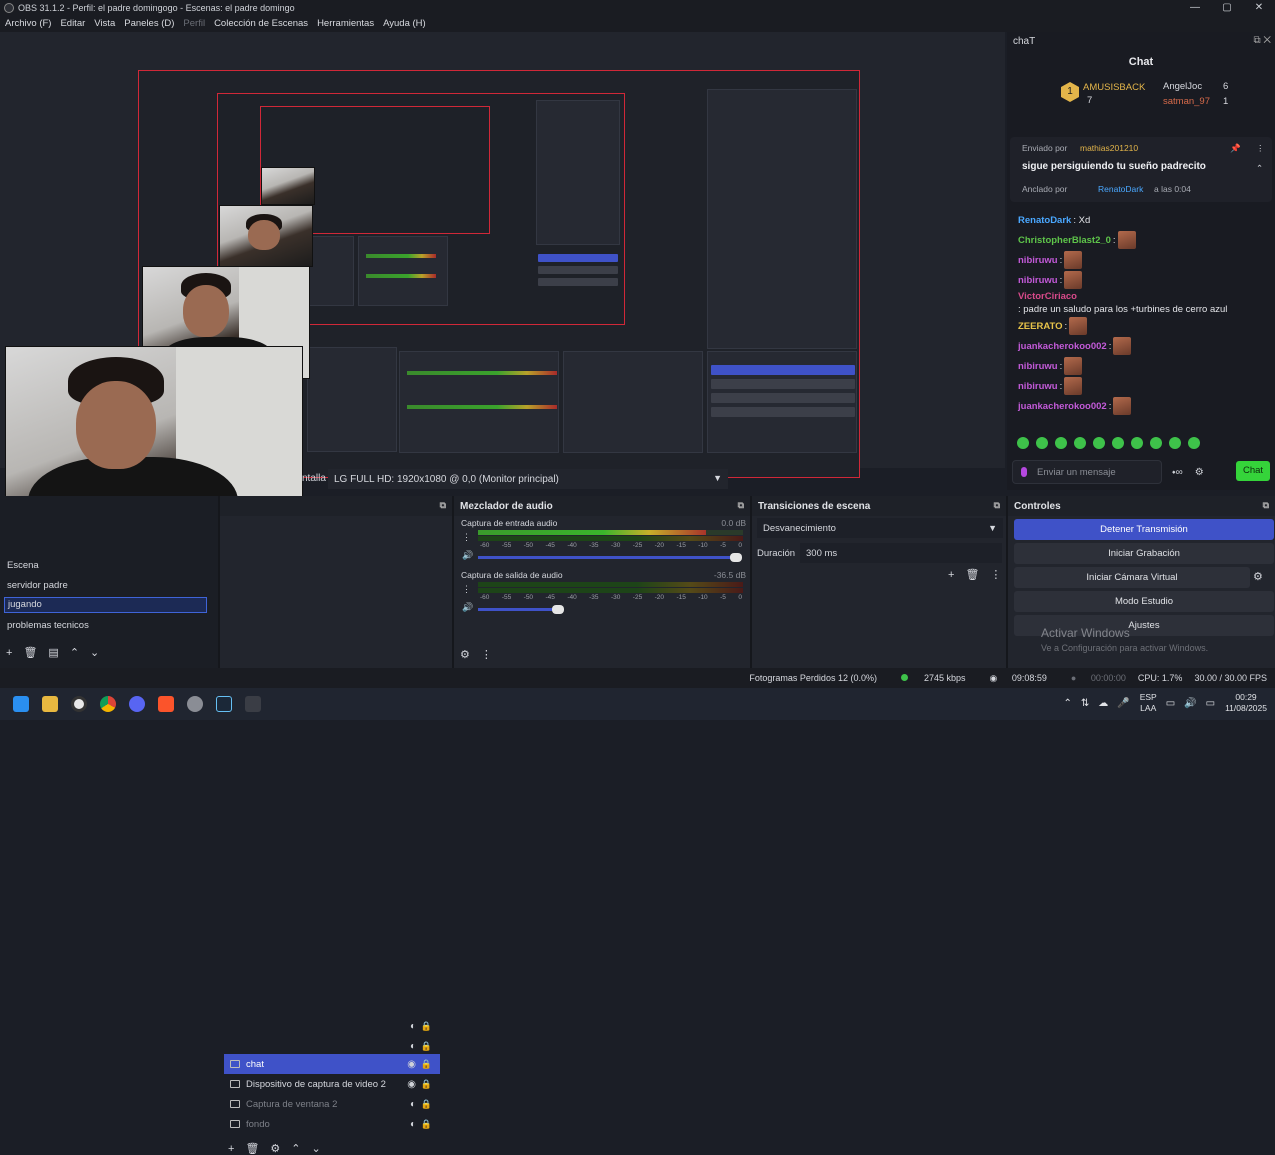 The height and width of the screenshot is (1155, 1275). I want to click on chat-username: ChristopherBlast2_0, so click(1064, 240).